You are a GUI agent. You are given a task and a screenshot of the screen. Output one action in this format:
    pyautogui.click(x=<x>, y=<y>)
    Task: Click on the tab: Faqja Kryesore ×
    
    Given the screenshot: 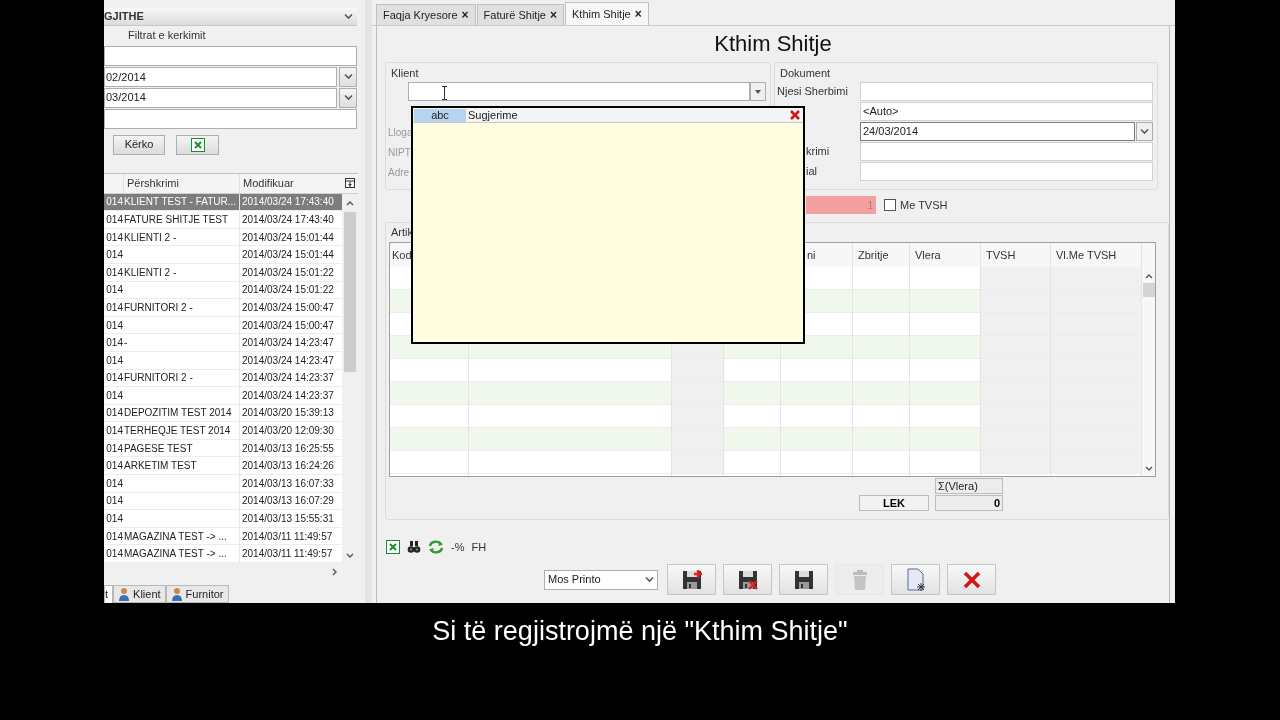 What is the action you would take?
    pyautogui.click(x=426, y=14)
    